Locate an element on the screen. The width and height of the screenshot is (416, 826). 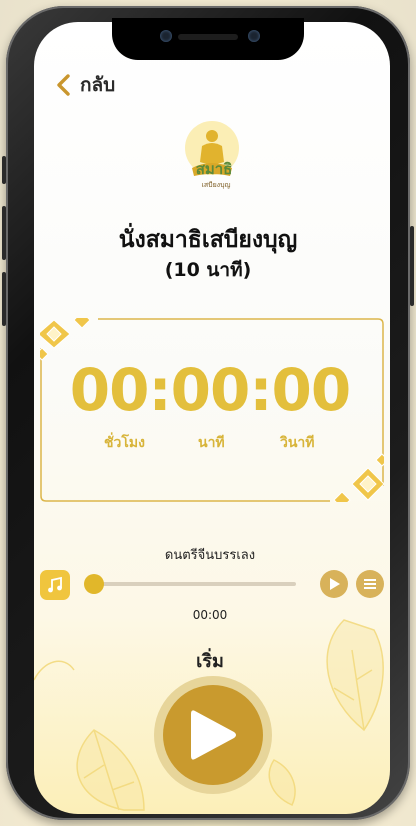
music-progress-track is located at coordinates (195, 584).